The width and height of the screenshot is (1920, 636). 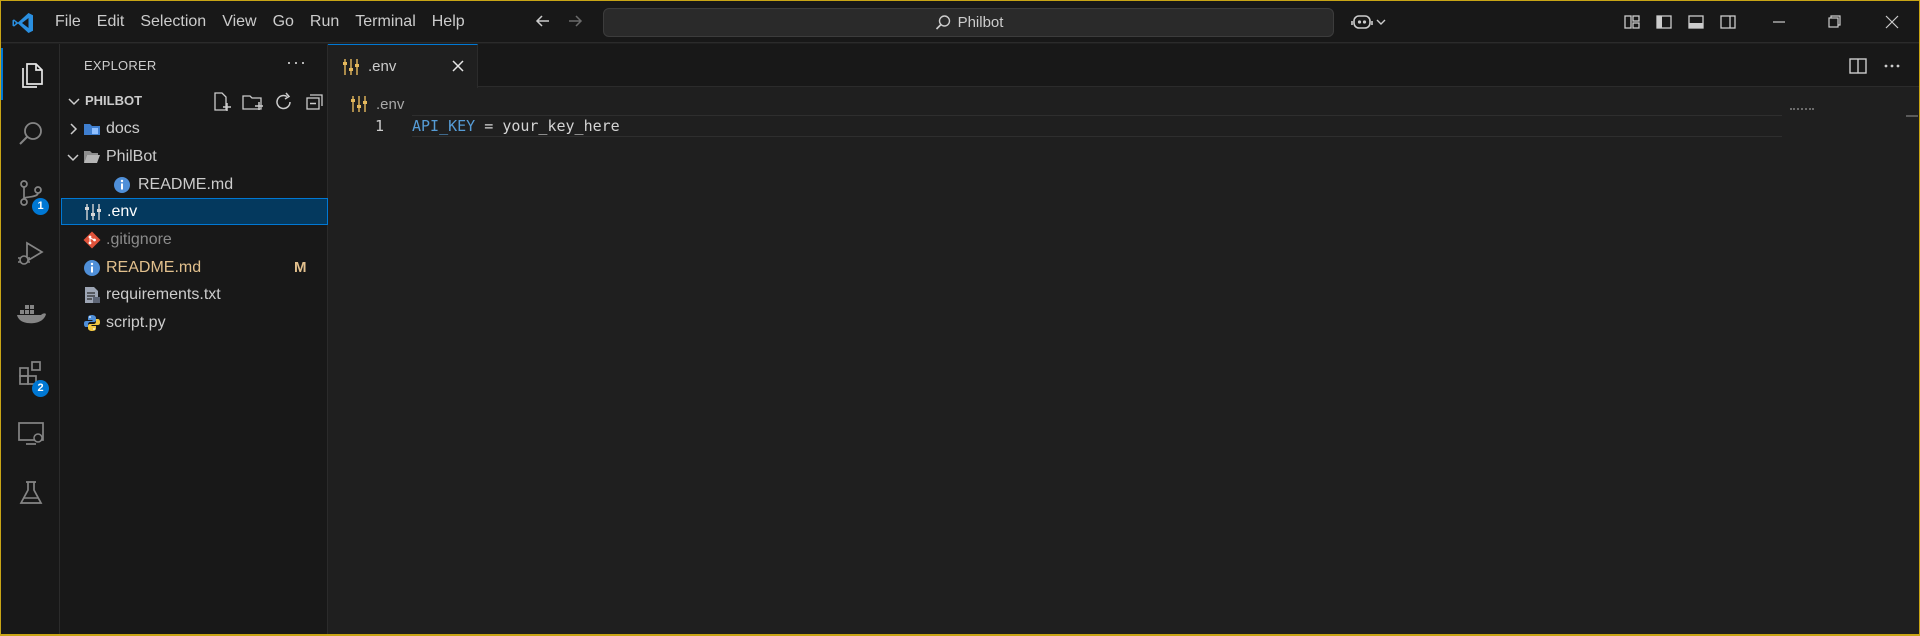 I want to click on menu-go: Go, so click(x=283, y=22).